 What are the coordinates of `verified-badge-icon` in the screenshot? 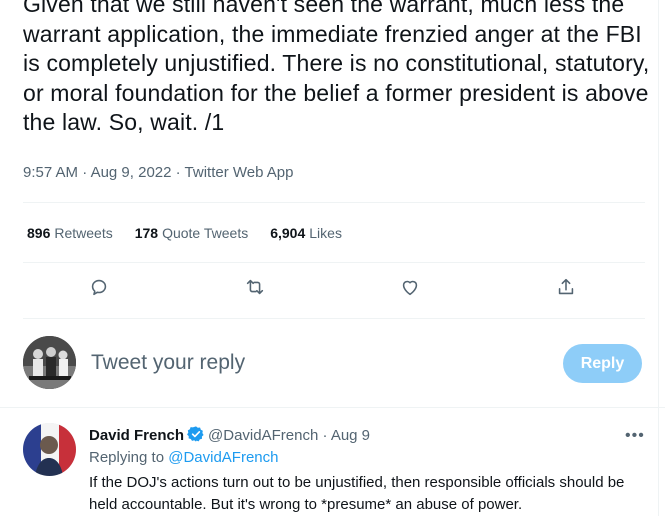 It's located at (195, 434).